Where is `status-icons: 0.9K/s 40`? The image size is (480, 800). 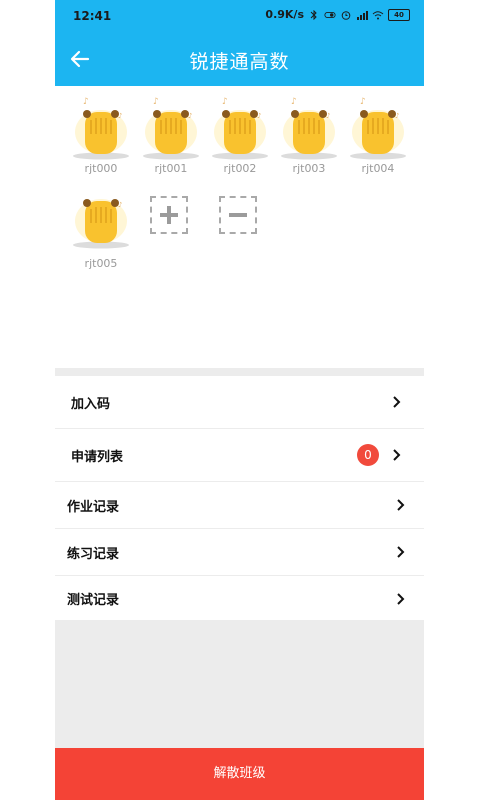 status-icons: 0.9K/s 40 is located at coordinates (337, 14).